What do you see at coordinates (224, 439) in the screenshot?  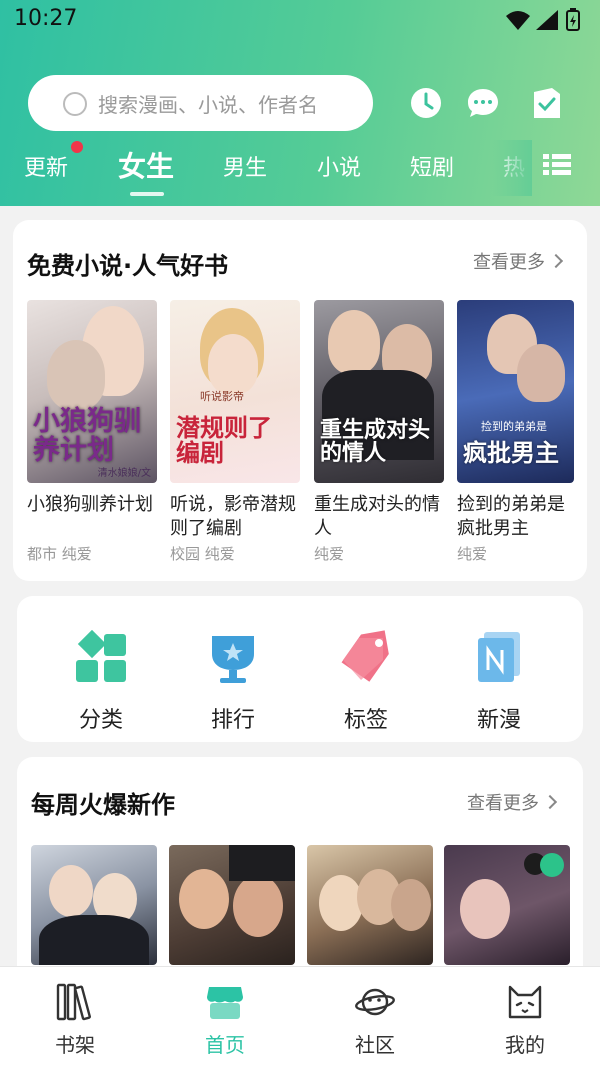 I see `cover-title: 潜规则了编剧` at bounding box center [224, 439].